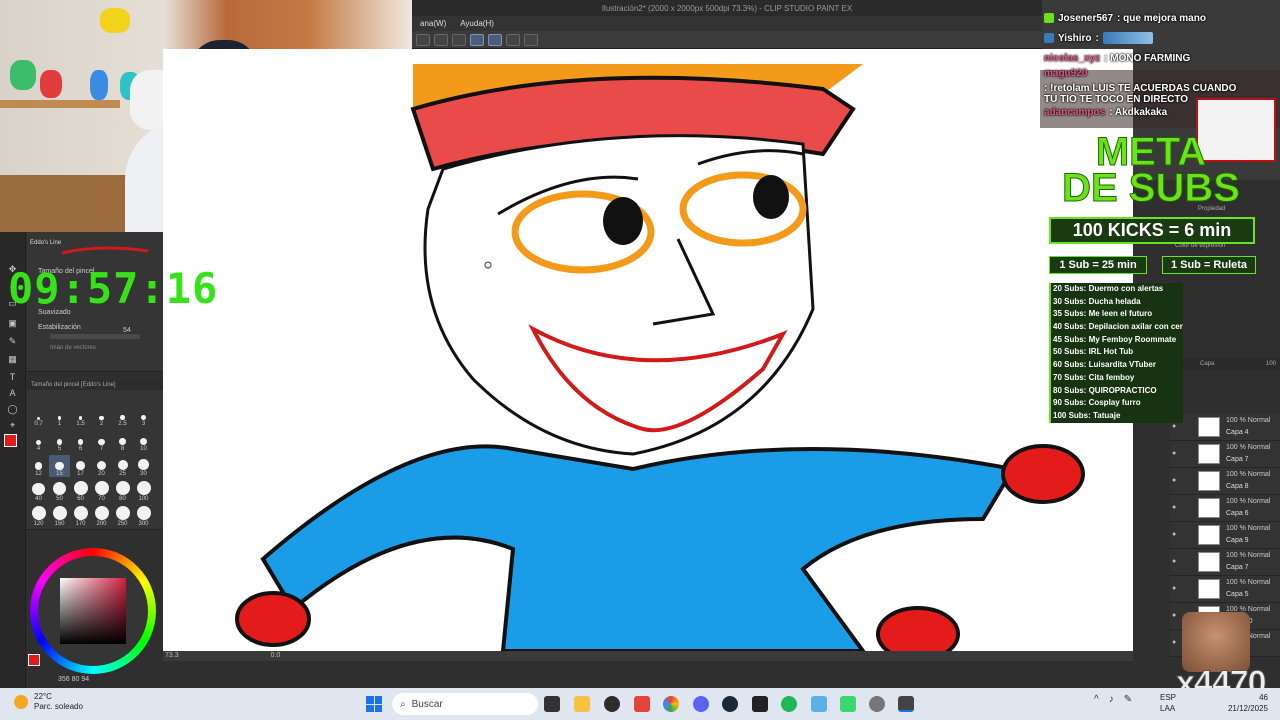  I want to click on text-tool-icon: T, so click(12, 377).